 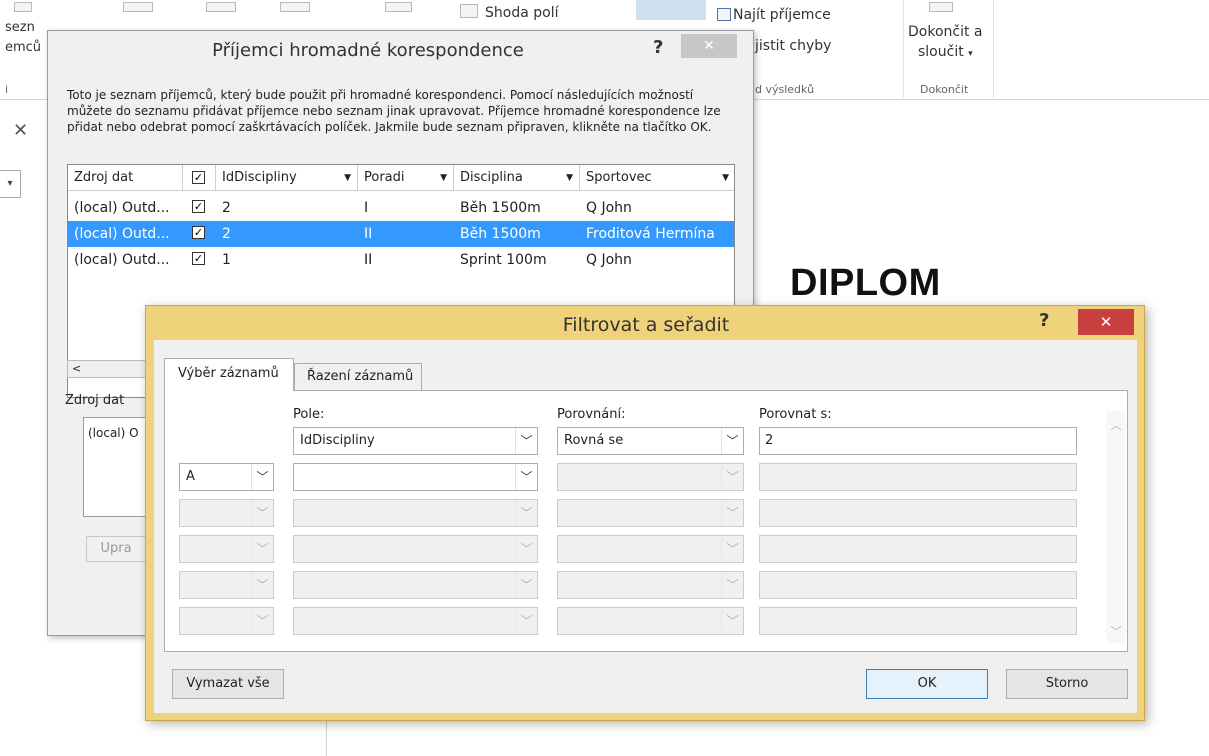 I want to click on scroll-left-arrow-icon: <, so click(x=107, y=369).